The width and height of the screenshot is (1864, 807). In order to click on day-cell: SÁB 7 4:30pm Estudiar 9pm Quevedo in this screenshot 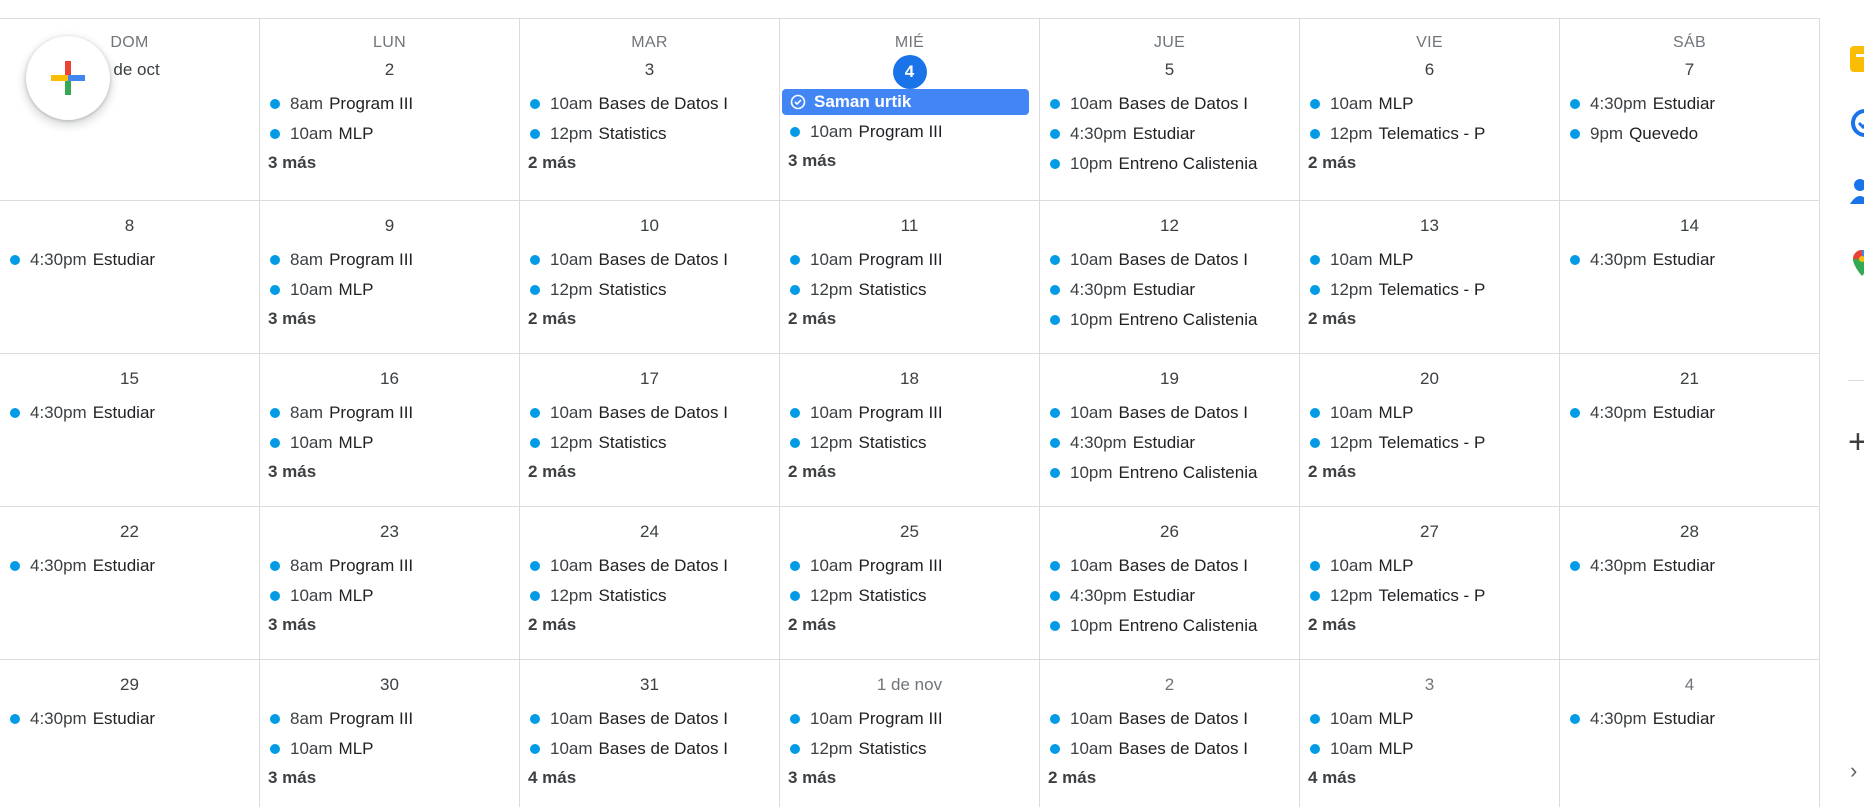, I will do `click(1690, 110)`.